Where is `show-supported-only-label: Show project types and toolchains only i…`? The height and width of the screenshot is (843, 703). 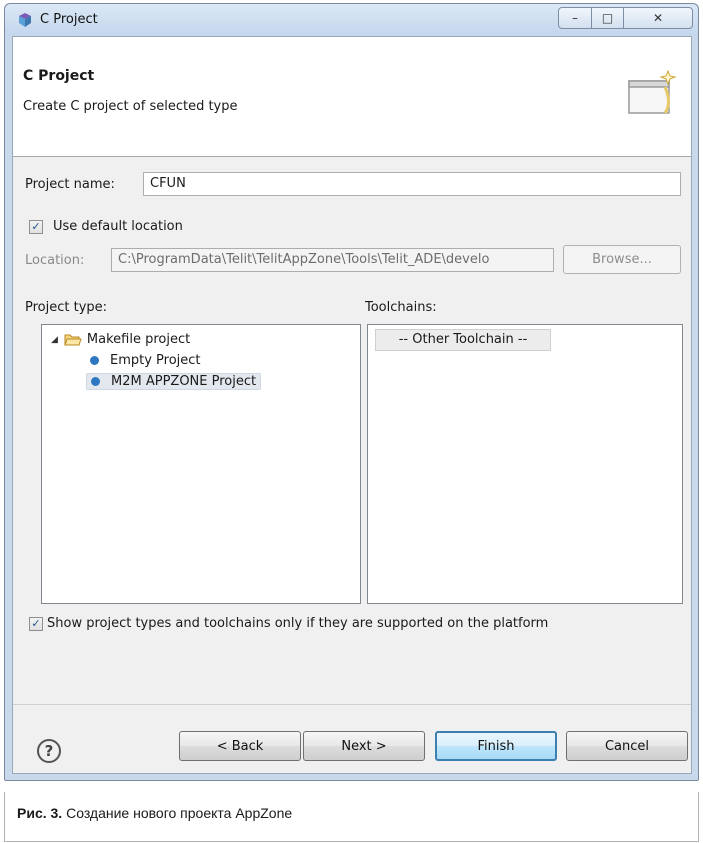 show-supported-only-label: Show project types and toolchains only i… is located at coordinates (298, 623).